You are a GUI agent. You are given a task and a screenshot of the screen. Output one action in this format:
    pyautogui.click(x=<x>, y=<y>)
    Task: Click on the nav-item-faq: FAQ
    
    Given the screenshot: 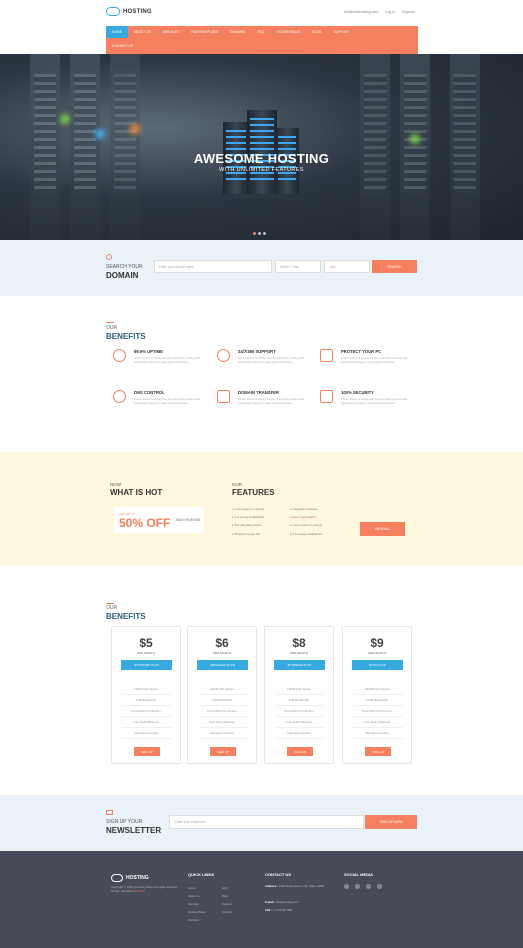 What is the action you would take?
    pyautogui.click(x=260, y=32)
    